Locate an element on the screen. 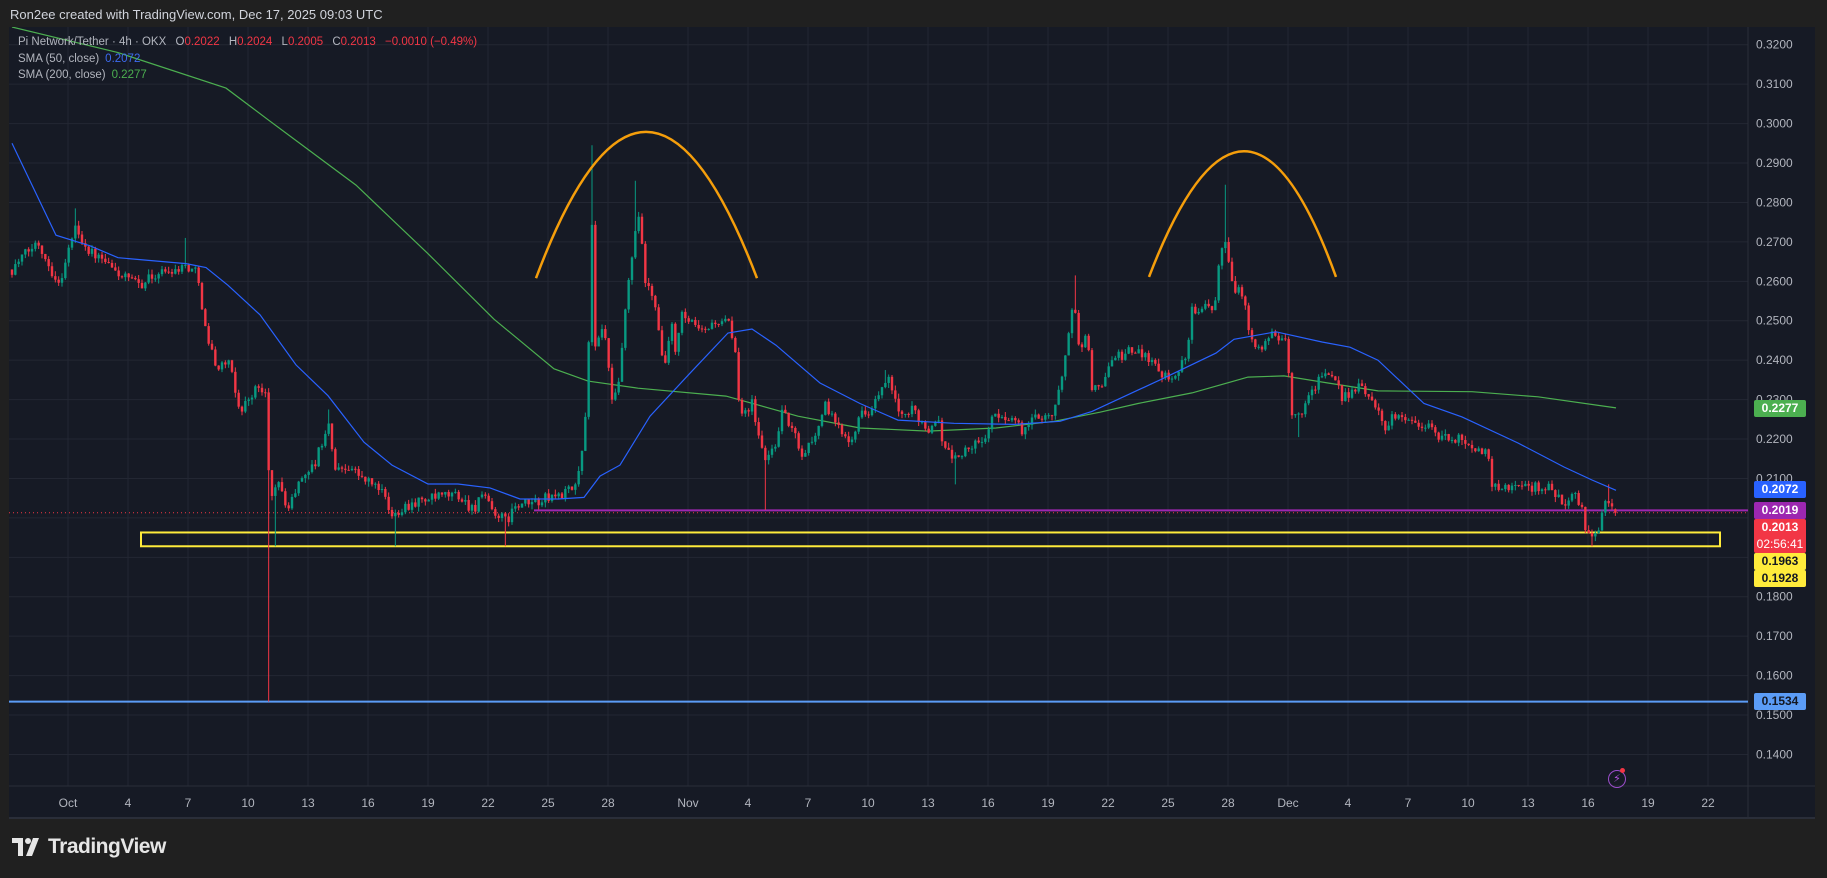  sma50-legend-row: SMA (50, close) 0.2072 is located at coordinates (247, 59).